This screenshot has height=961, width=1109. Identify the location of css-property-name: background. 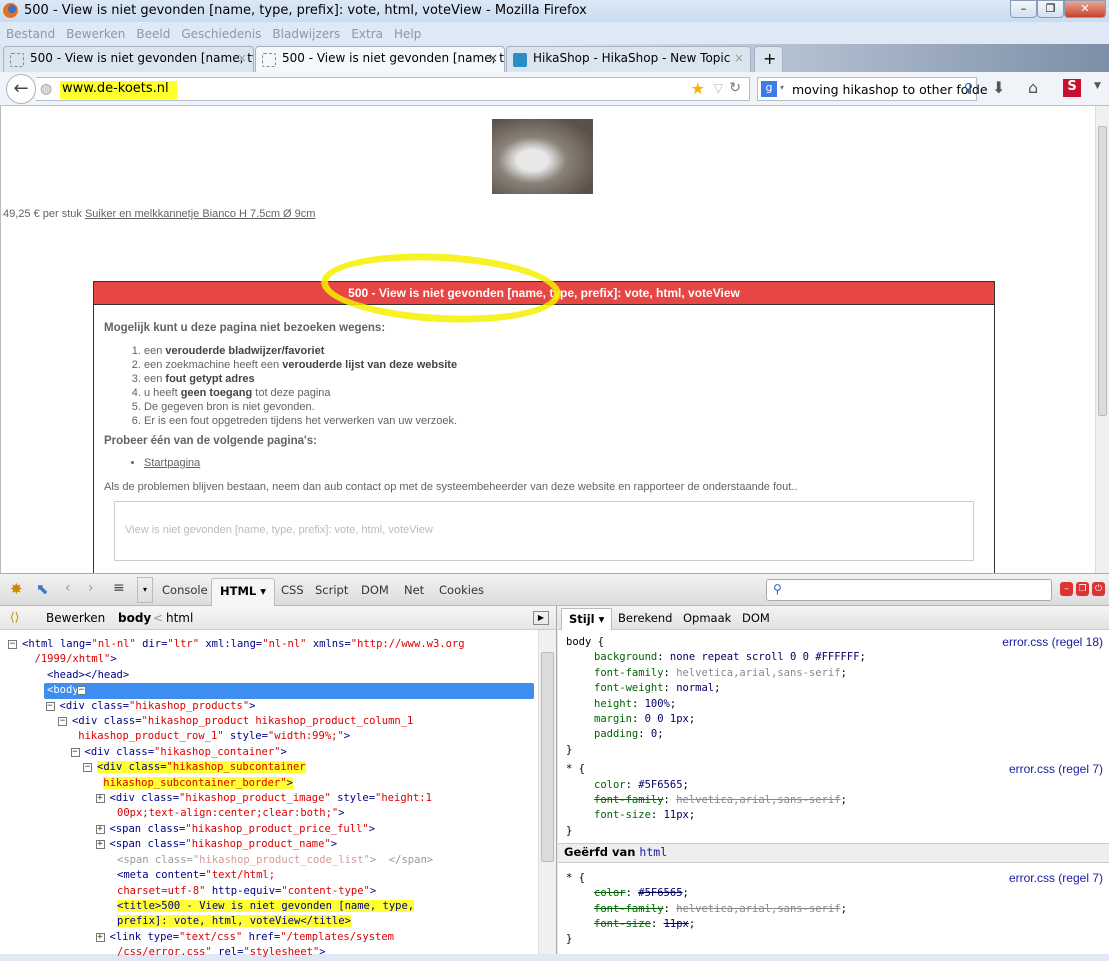
(625, 657).